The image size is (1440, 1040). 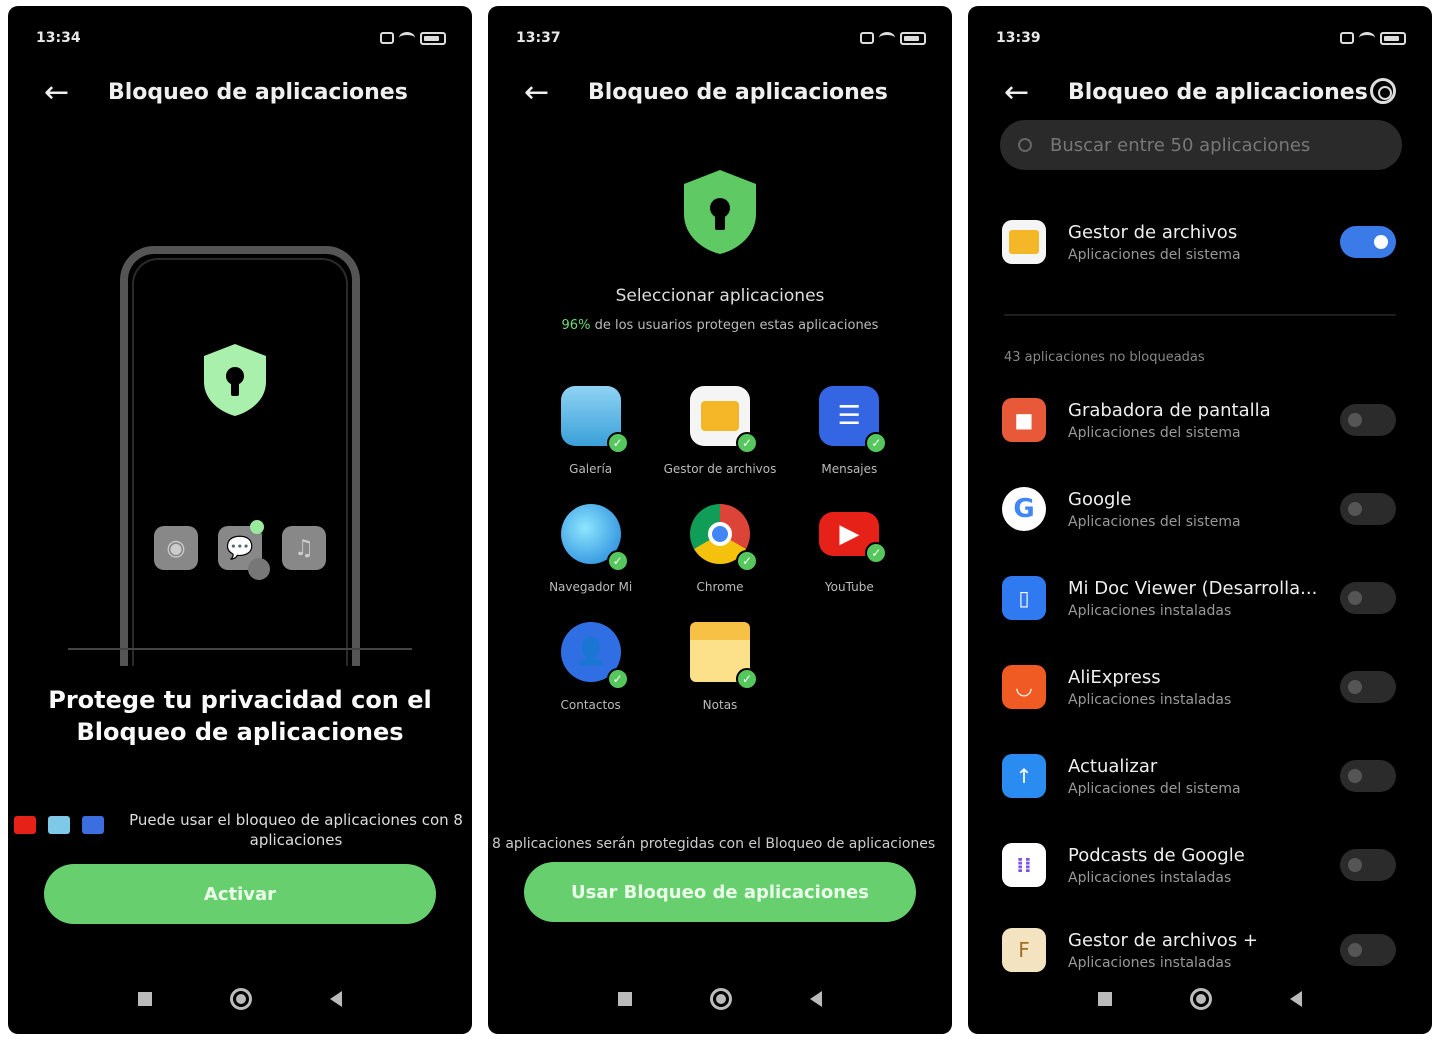 What do you see at coordinates (240, 456) in the screenshot?
I see `phone-illustration` at bounding box center [240, 456].